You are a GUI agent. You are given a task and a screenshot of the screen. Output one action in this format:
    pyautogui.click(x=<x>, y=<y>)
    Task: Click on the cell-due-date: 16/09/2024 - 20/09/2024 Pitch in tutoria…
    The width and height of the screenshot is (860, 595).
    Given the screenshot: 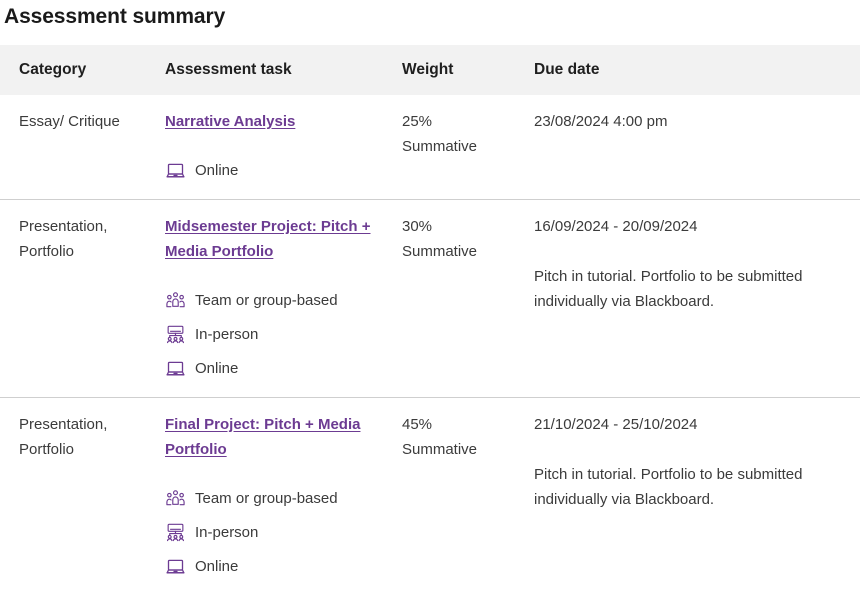 What is the action you would take?
    pyautogui.click(x=696, y=299)
    